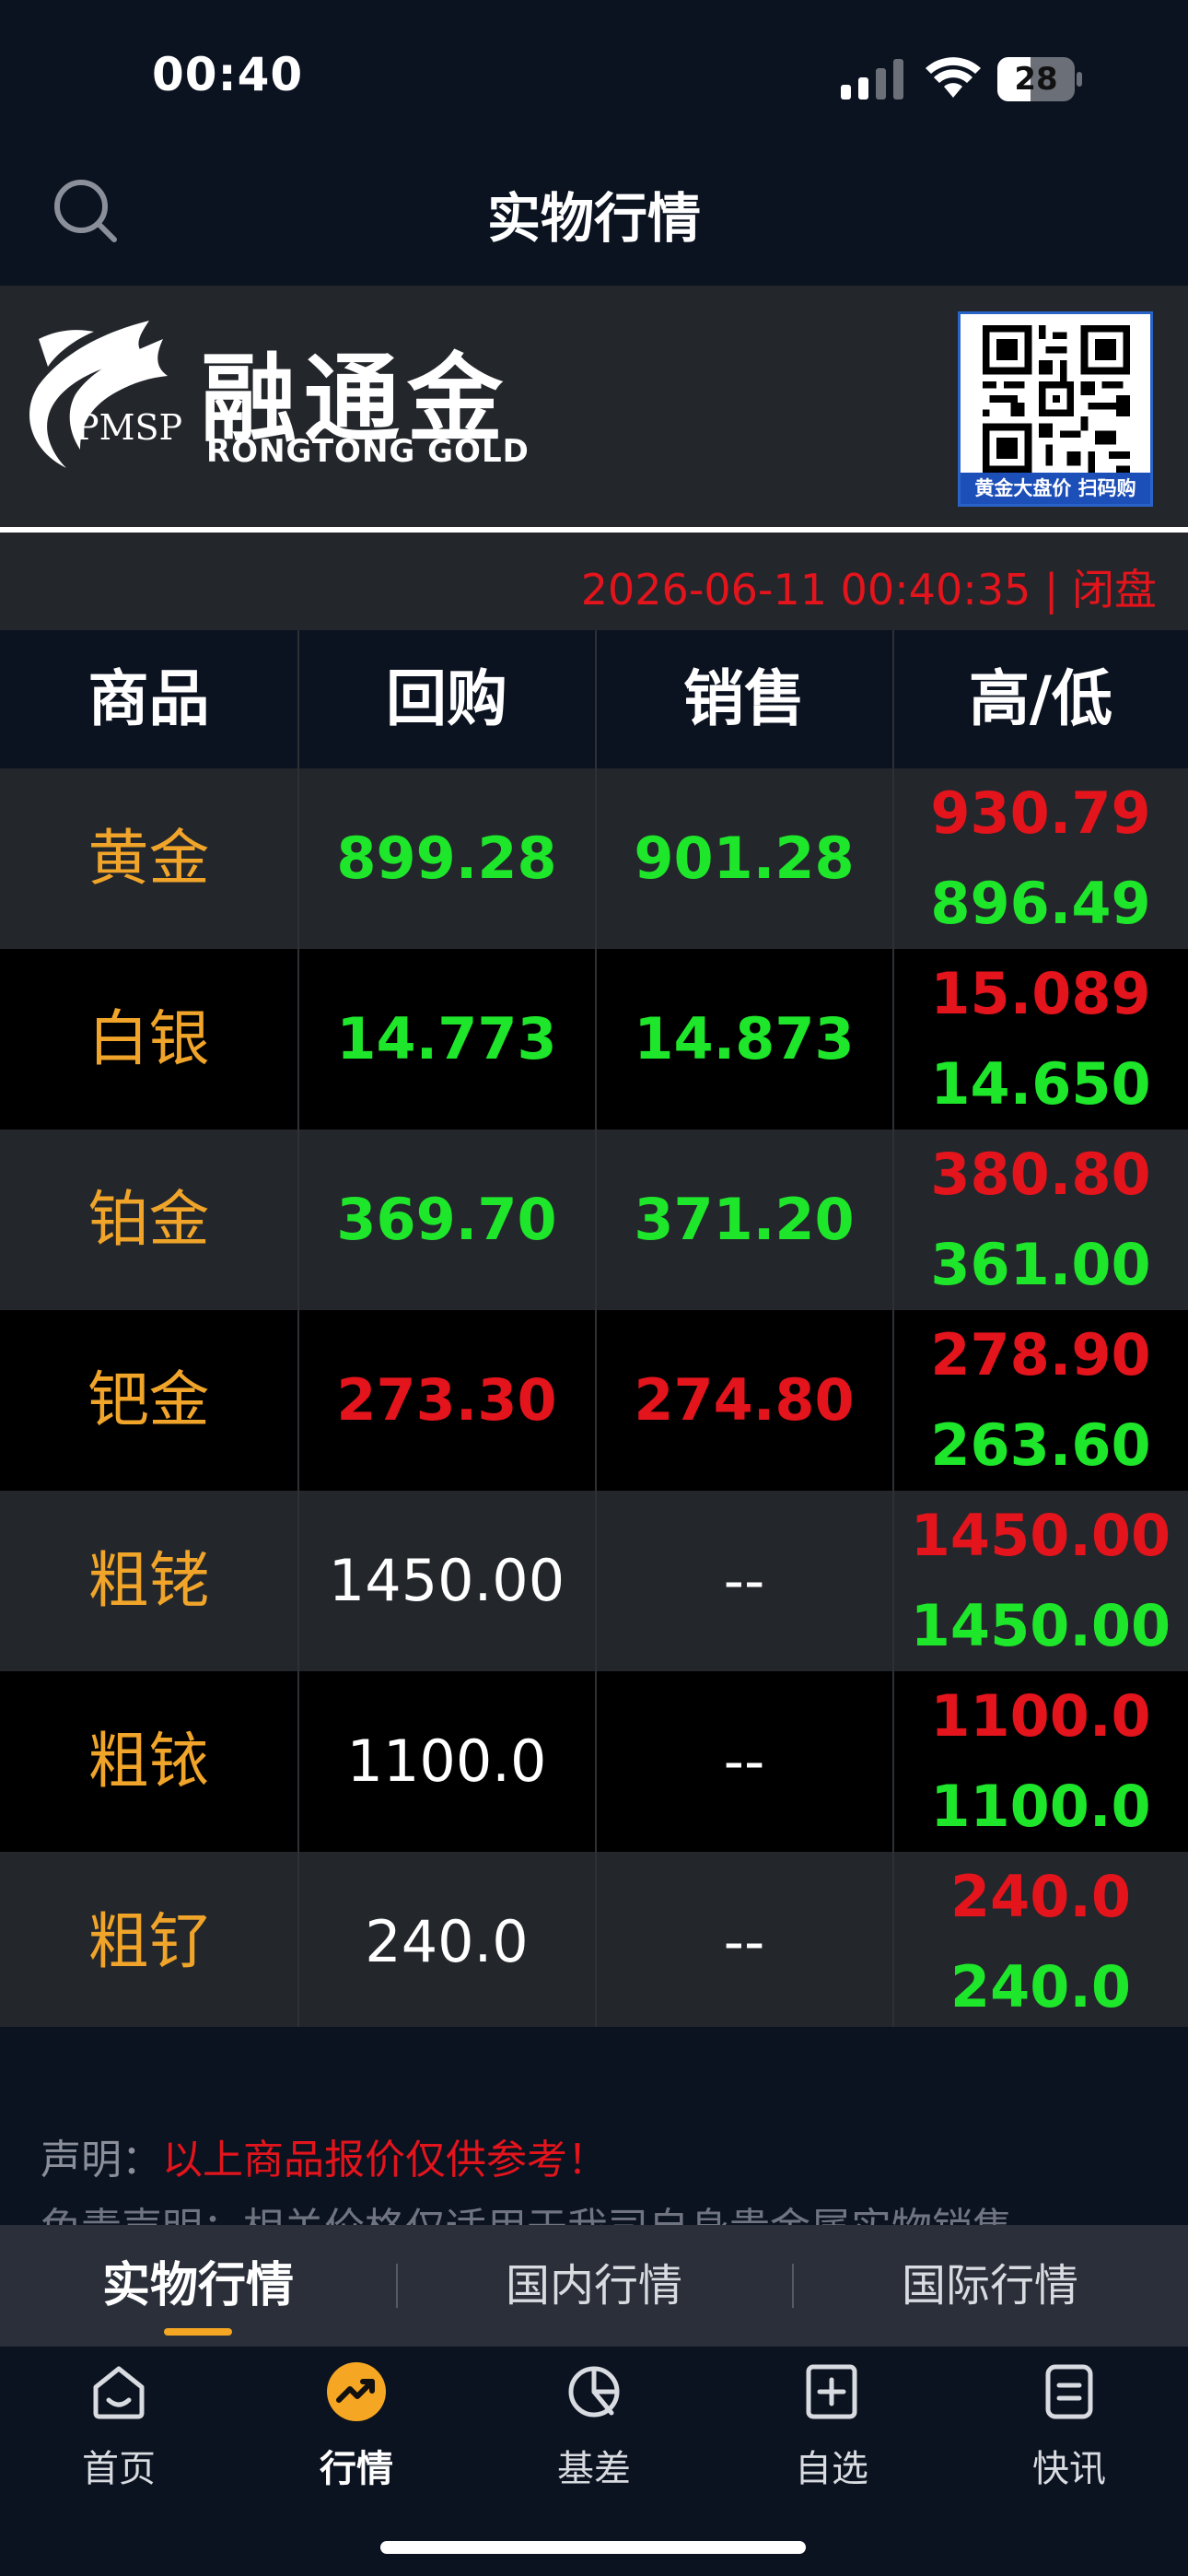 Image resolution: width=1188 pixels, height=2576 pixels. I want to click on table-row: 钯金 273.30 274.80 278.90 263.60, so click(594, 1400).